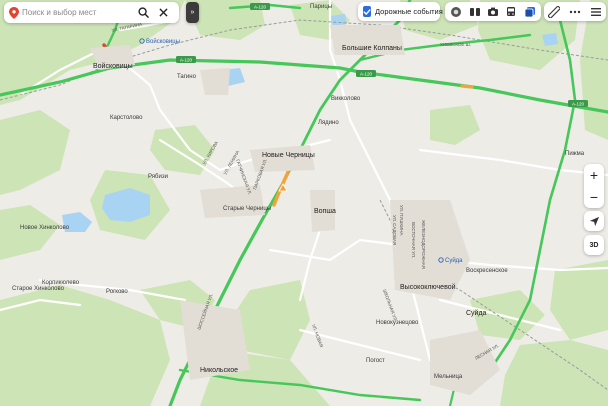 Image resolution: width=608 pixels, height=406 pixels. I want to click on village-label: Рябизи, so click(158, 177).